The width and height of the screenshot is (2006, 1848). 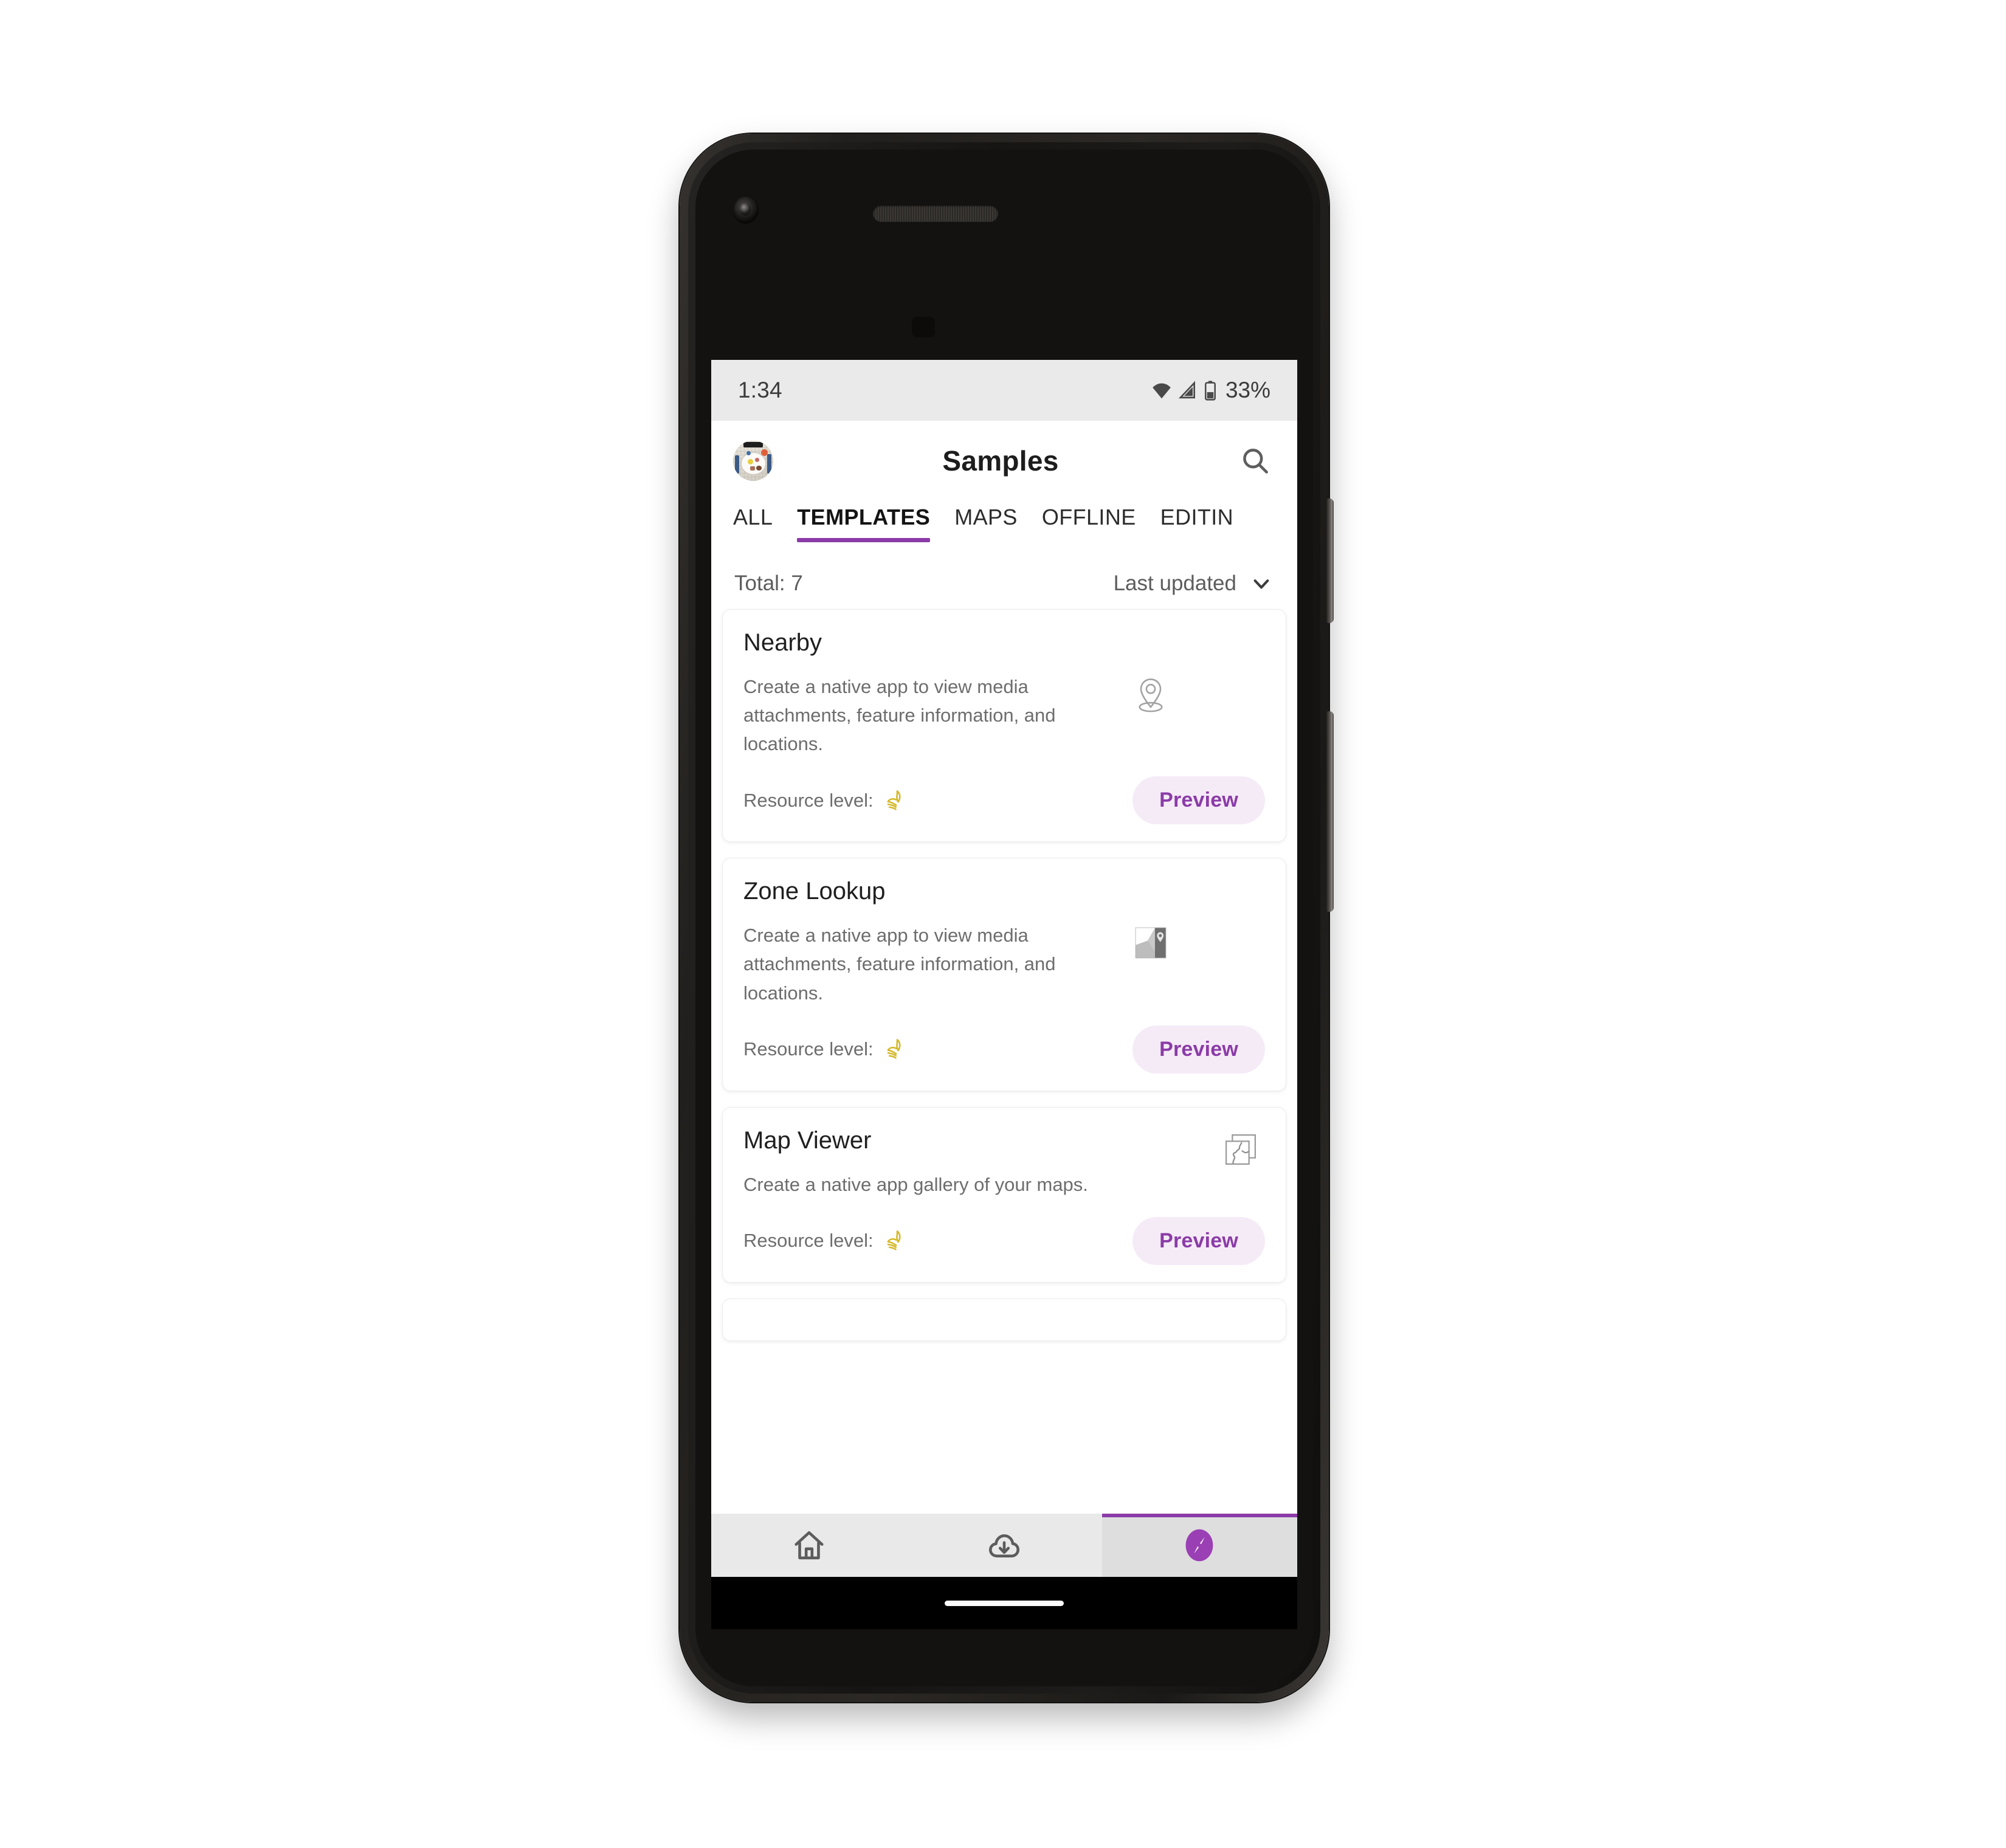 I want to click on sort-control: Last updated, so click(x=1193, y=583).